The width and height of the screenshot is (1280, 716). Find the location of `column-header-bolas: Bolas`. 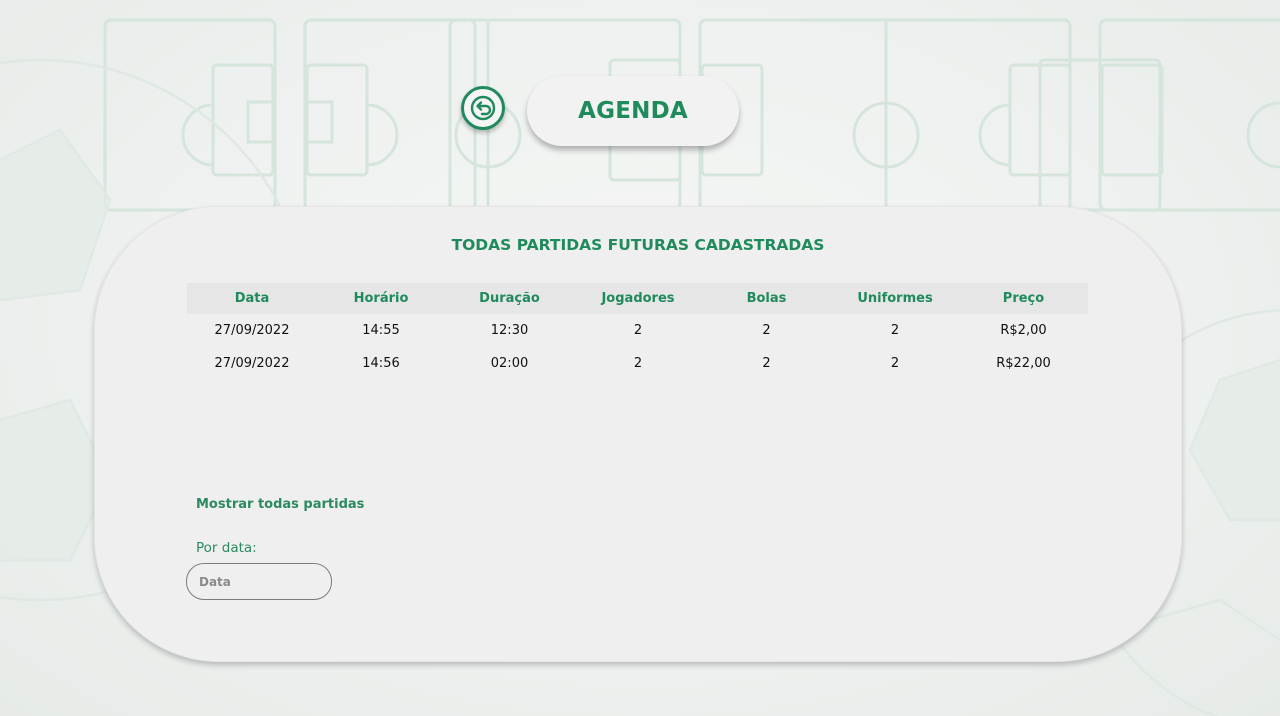

column-header-bolas: Bolas is located at coordinates (766, 298).